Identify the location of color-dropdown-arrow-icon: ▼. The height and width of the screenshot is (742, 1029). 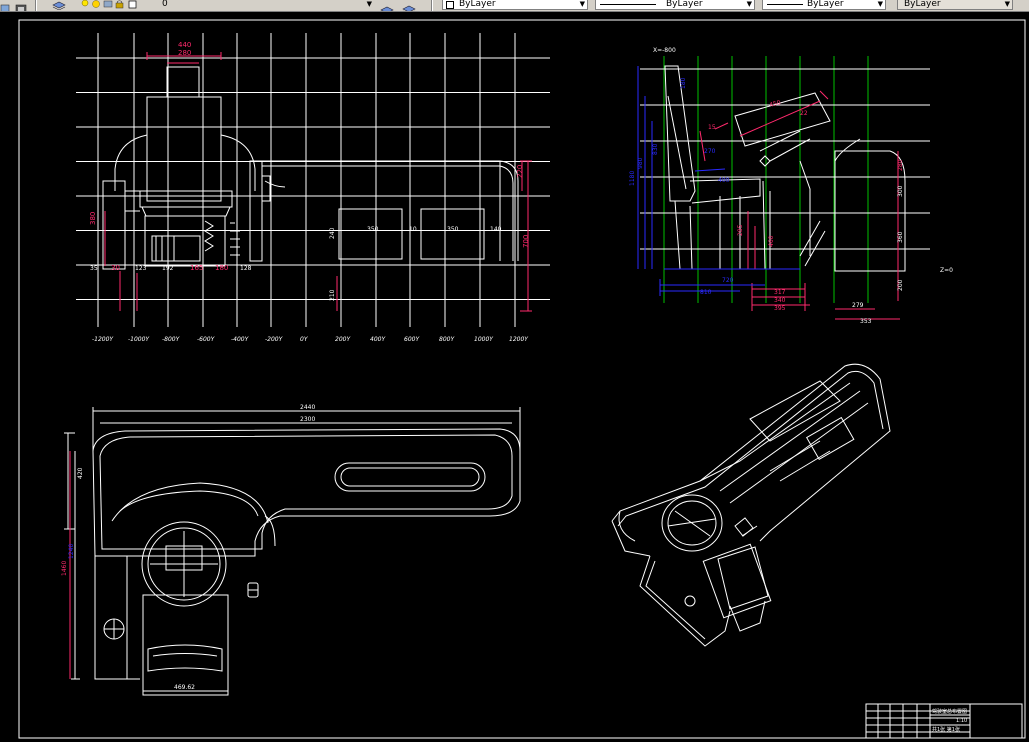
(582, 4).